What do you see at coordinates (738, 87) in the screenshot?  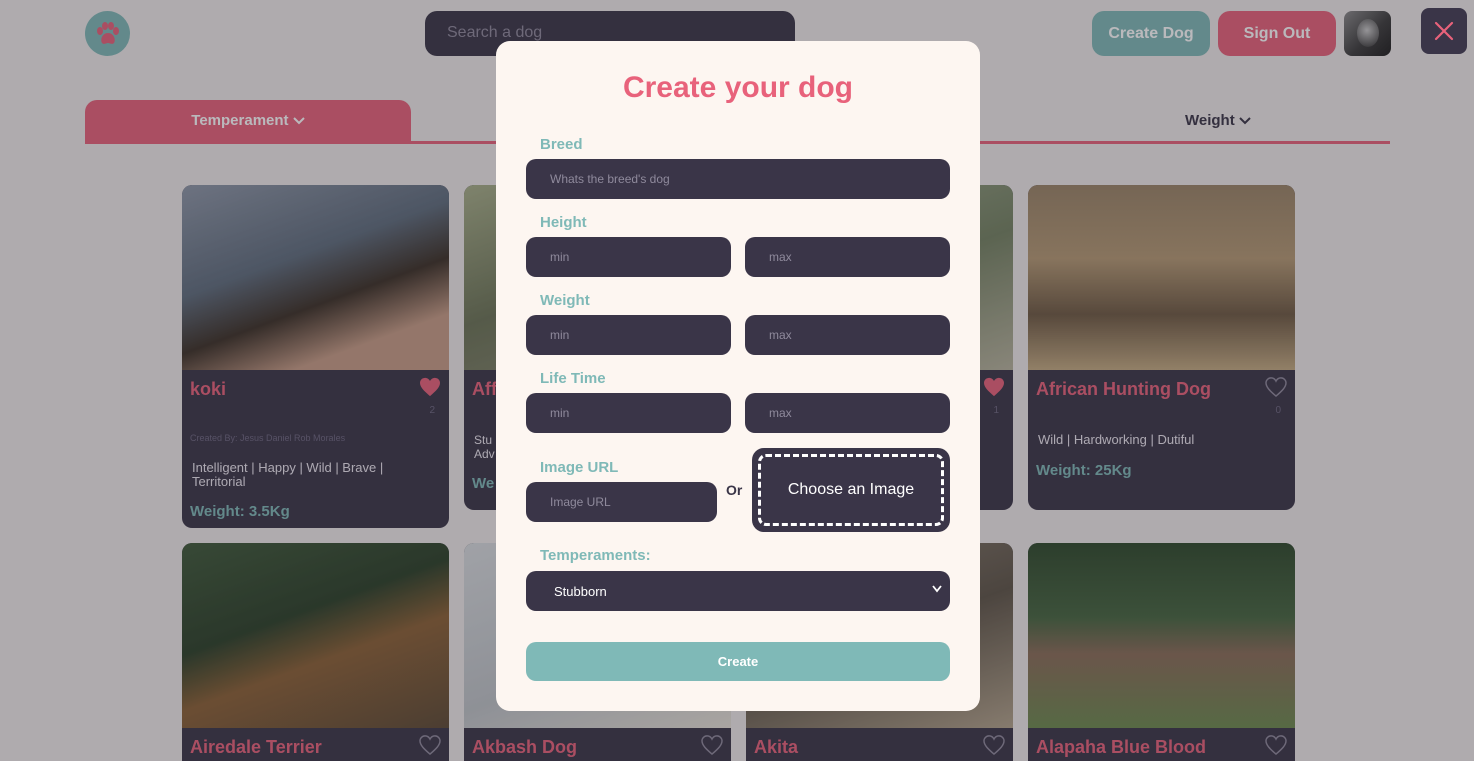 I see `modal-title: Create your dog` at bounding box center [738, 87].